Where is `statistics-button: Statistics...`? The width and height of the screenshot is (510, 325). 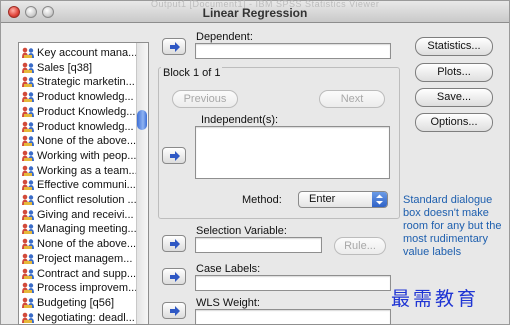
statistics-button: Statistics... is located at coordinates (454, 46).